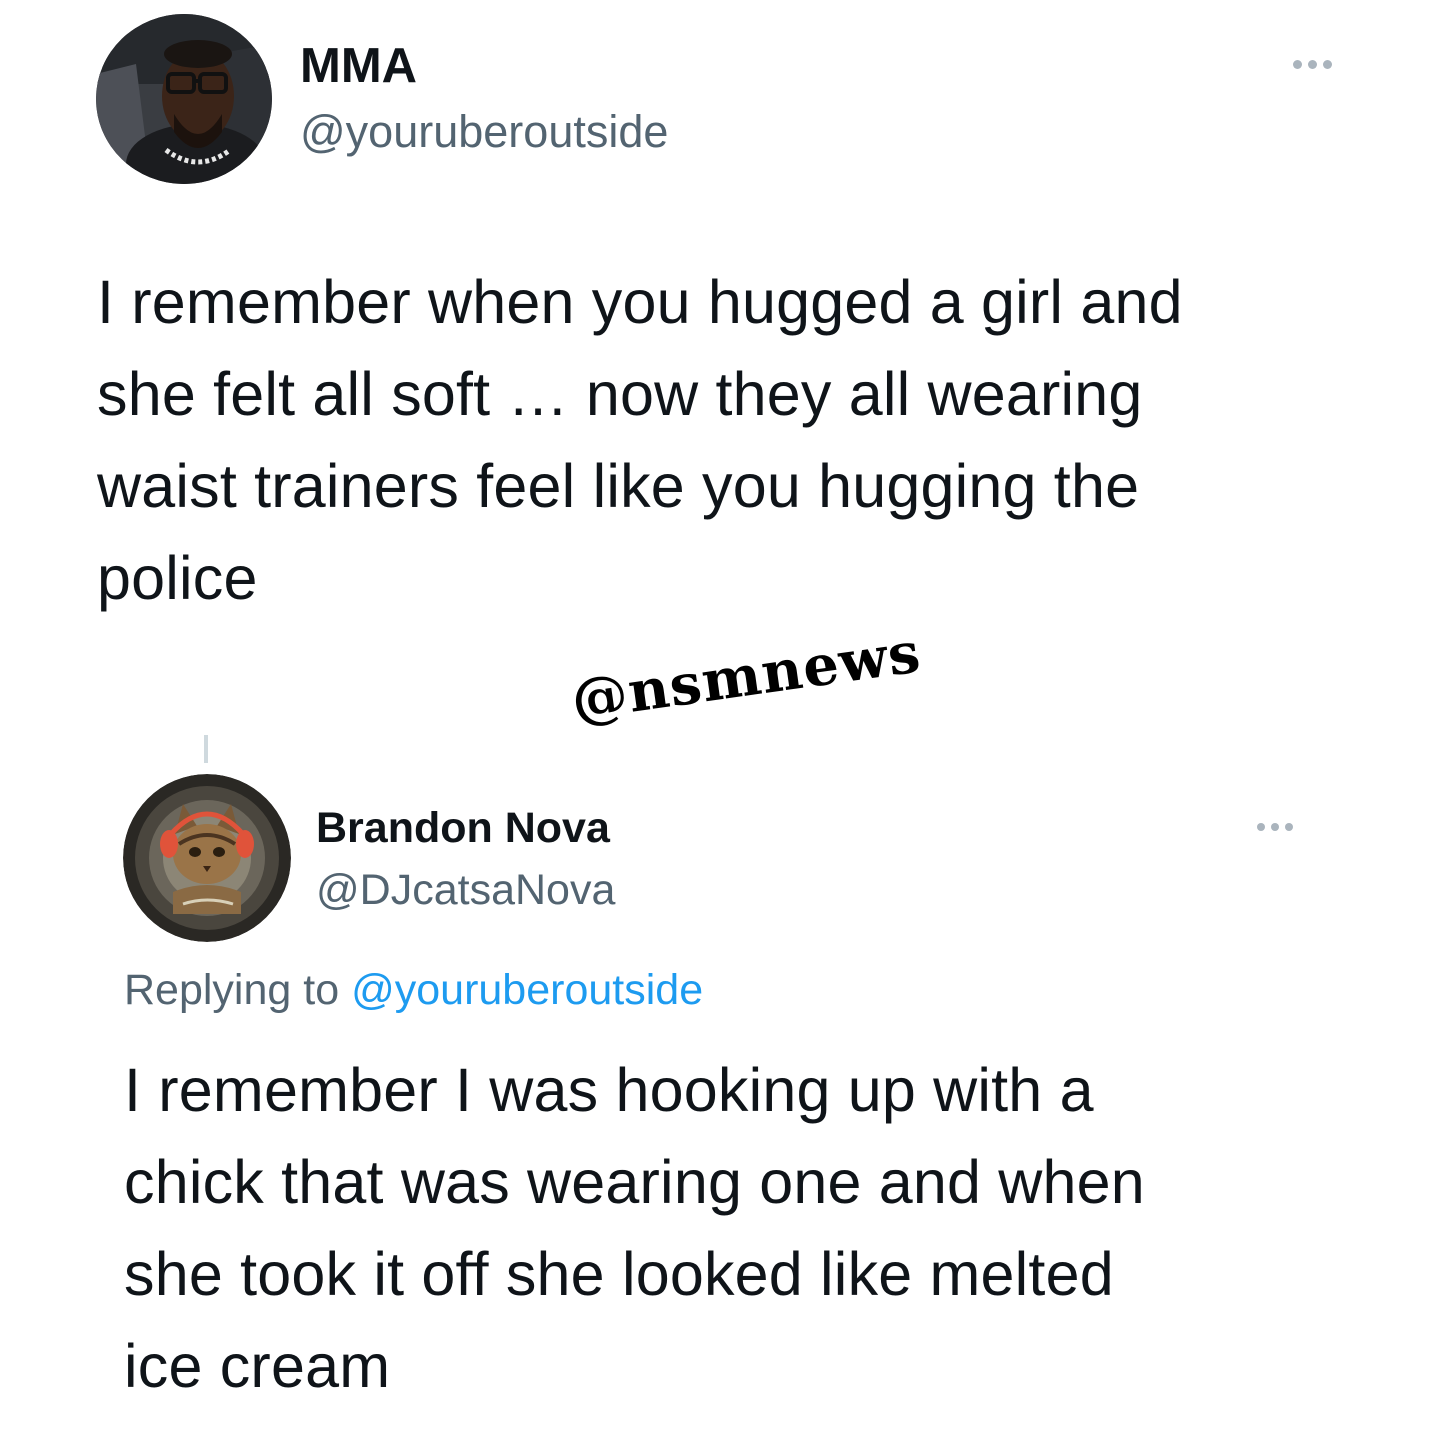 The height and width of the screenshot is (1440, 1440). I want to click on display-name: Brandon Nova, so click(463, 828).